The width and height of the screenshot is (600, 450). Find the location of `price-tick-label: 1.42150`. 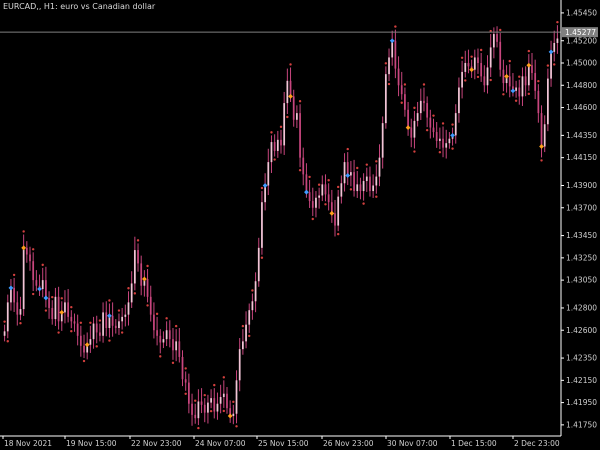

price-tick-label: 1.42150 is located at coordinates (581, 380).